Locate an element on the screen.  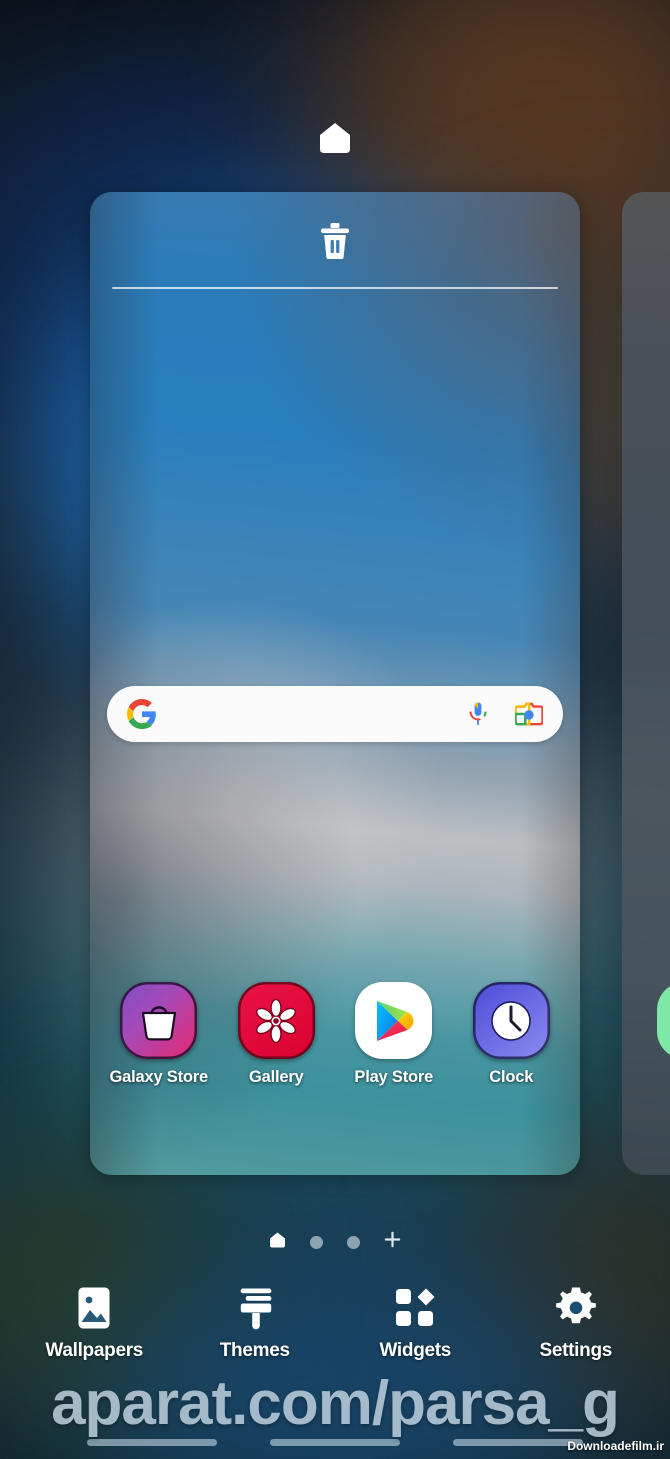
toolbar-label: Settings is located at coordinates (576, 1350).